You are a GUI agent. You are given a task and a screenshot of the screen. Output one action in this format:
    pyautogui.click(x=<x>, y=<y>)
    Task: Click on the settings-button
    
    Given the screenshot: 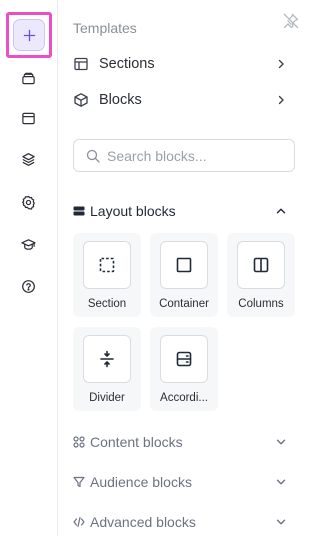 What is the action you would take?
    pyautogui.click(x=28, y=202)
    